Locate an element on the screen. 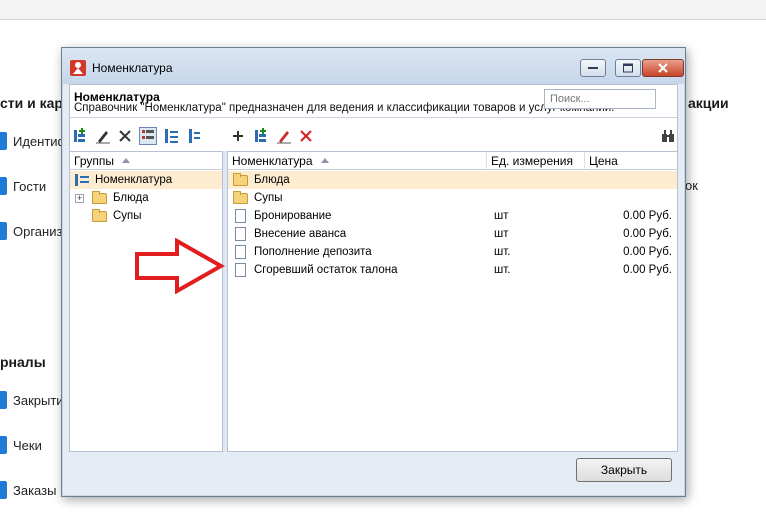 The width and height of the screenshot is (766, 525). delete-item-button is located at coordinates (306, 137).